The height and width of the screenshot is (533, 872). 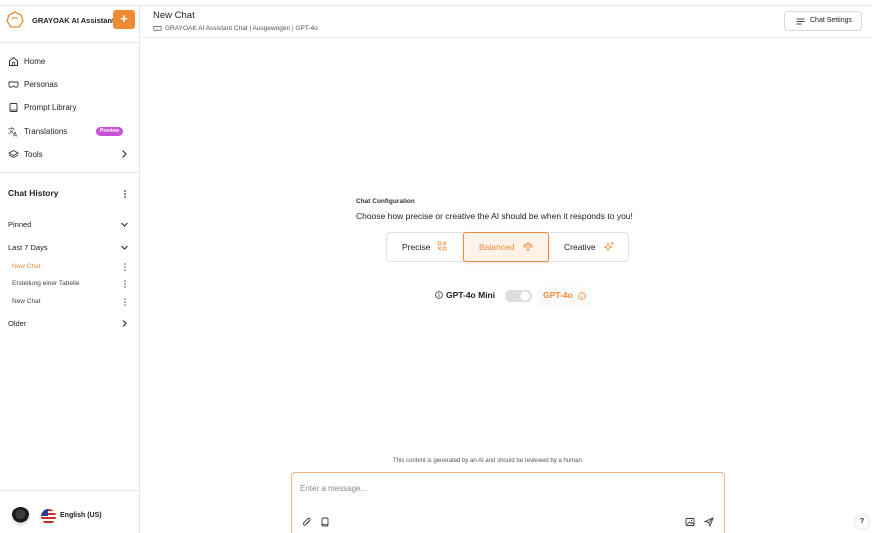 What do you see at coordinates (442, 246) in the screenshot?
I see `precise-icon` at bounding box center [442, 246].